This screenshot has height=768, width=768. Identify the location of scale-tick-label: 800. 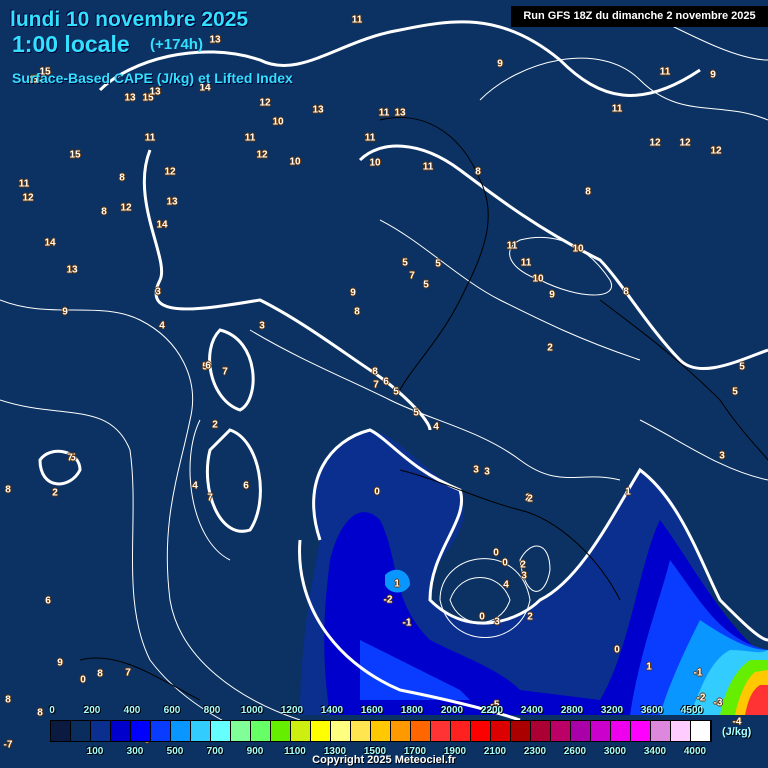
(212, 710).